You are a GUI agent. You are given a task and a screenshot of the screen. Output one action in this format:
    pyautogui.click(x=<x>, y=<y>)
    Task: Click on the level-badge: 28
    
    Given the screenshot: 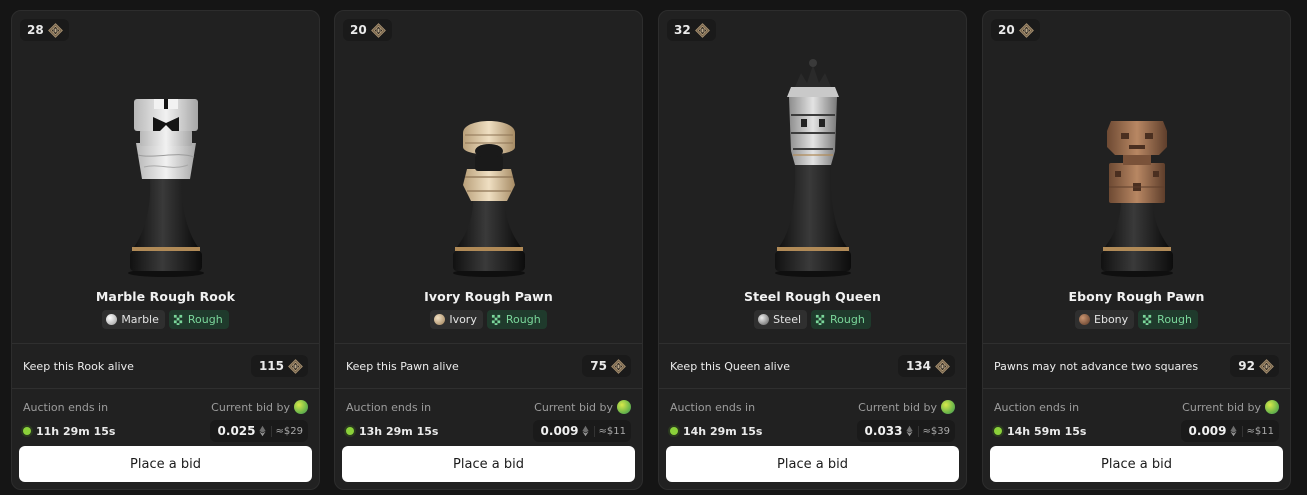 What is the action you would take?
    pyautogui.click(x=44, y=30)
    